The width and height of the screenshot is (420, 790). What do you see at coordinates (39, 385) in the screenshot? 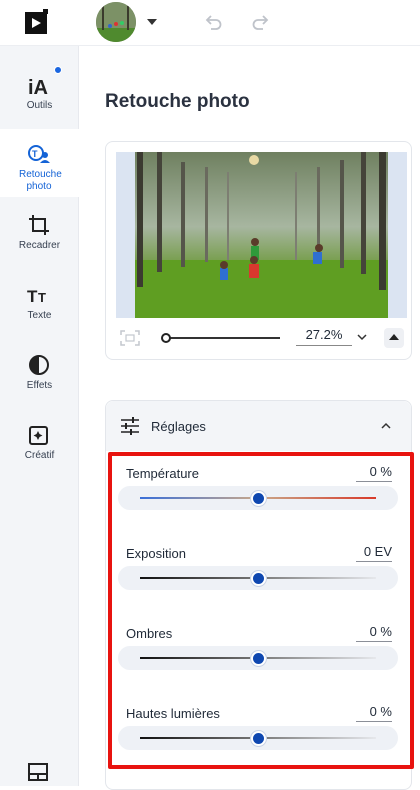
I see `sidebar-item-label: Effets` at bounding box center [39, 385].